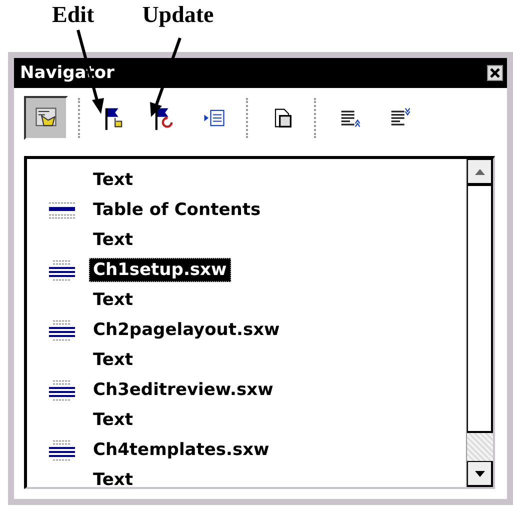 The height and width of the screenshot is (507, 513). I want to click on toolbar-button, so click(46, 118).